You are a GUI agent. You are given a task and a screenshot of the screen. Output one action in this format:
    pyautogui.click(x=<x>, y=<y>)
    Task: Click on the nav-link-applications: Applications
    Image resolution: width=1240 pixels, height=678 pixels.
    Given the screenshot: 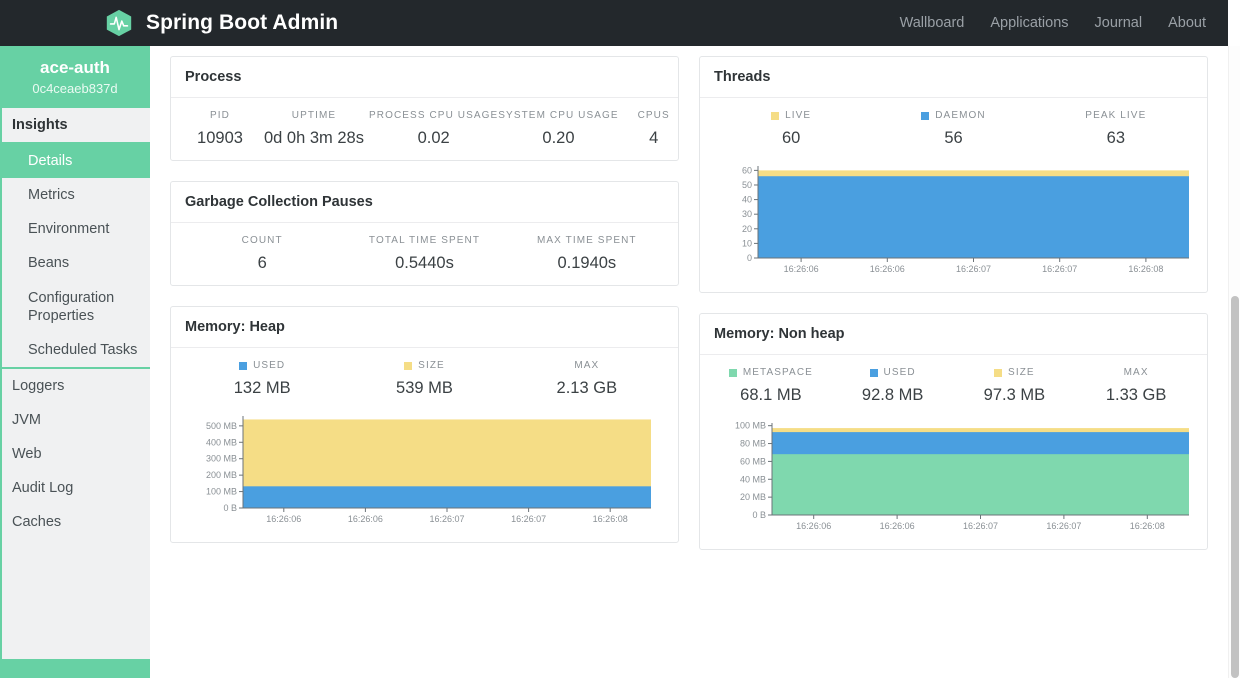 What is the action you would take?
    pyautogui.click(x=1029, y=23)
    